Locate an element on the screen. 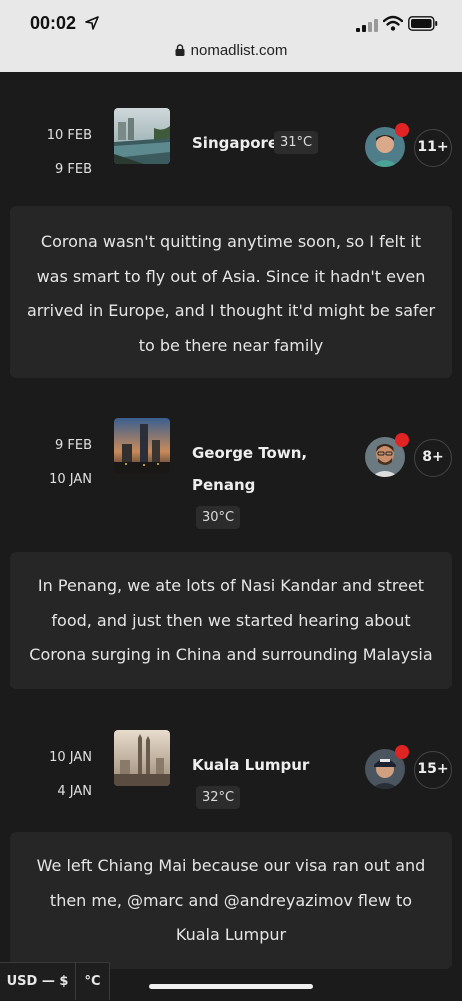  trip-dates: 10 JAN 4 JAN is located at coordinates (56, 775).